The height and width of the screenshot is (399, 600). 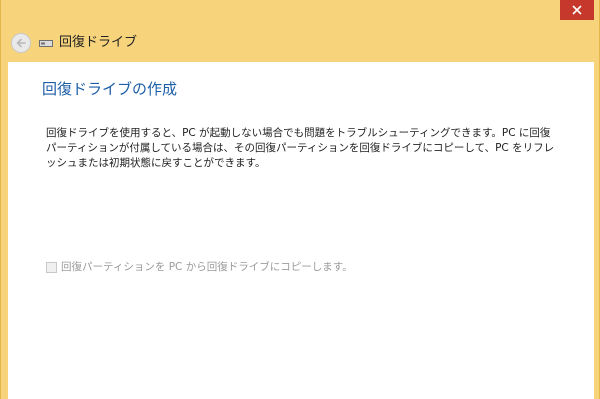 I want to click on copy-partition-option: 回復パーティションを PC から回復ドライブにコピーします。, so click(x=199, y=267).